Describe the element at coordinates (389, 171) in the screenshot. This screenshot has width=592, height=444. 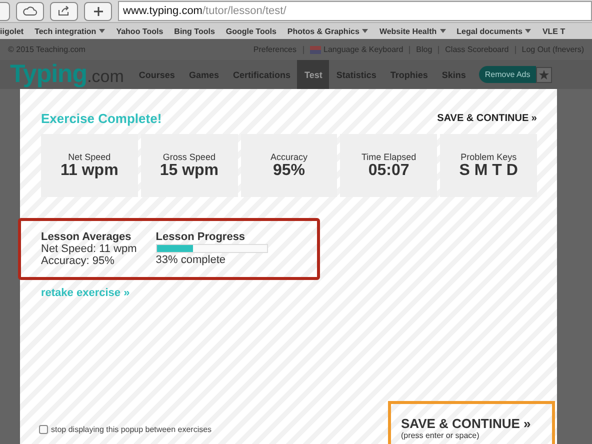
I see `stat-value: 05:07` at that location.